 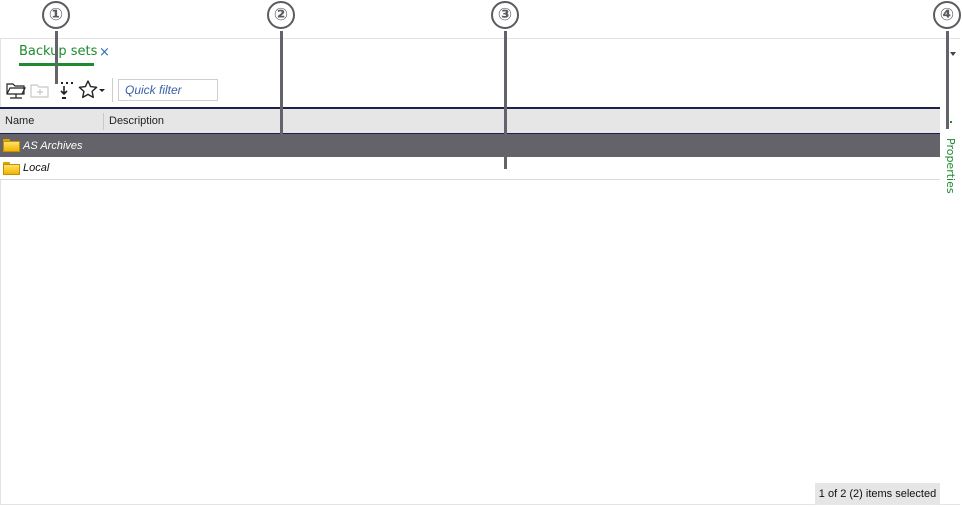 What do you see at coordinates (56, 15) in the screenshot?
I see `callout-number: ①` at bounding box center [56, 15].